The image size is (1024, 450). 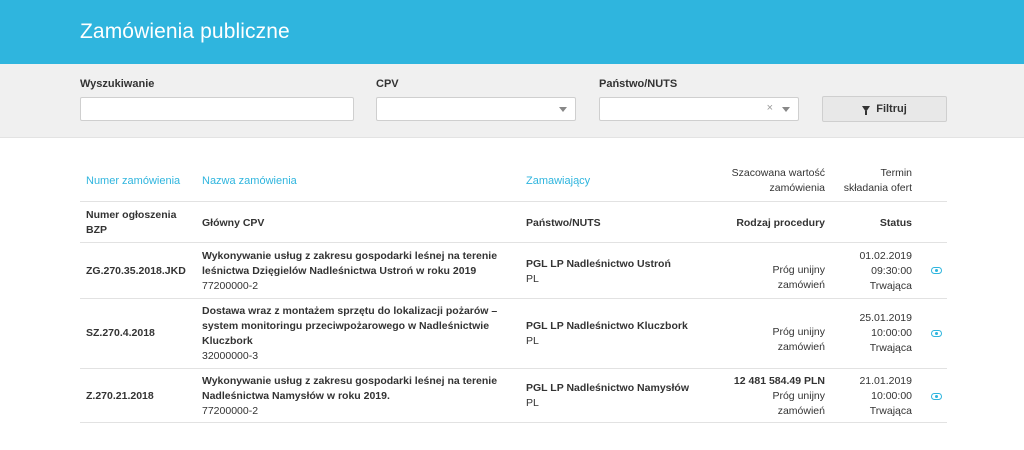 What do you see at coordinates (558, 181) in the screenshot?
I see `column-header-buyer: Zamawiający` at bounding box center [558, 181].